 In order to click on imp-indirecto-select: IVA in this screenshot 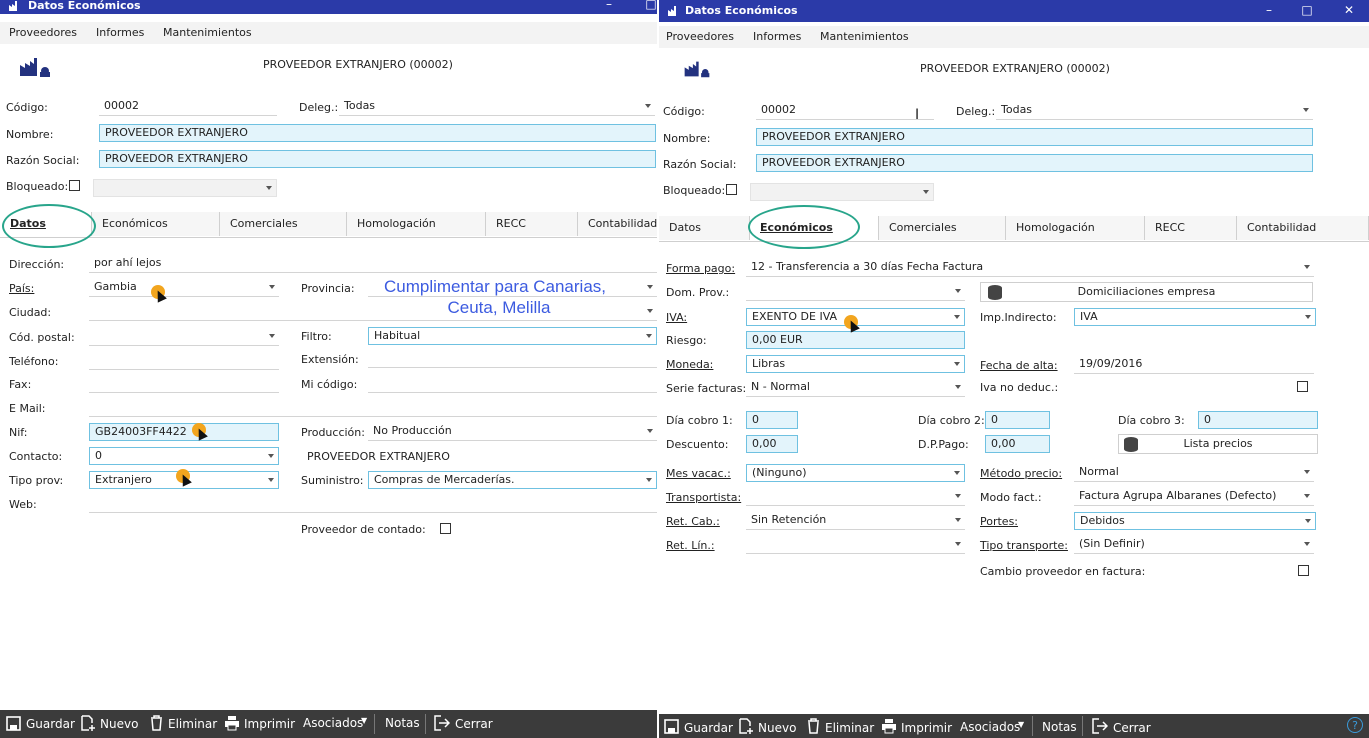, I will do `click(1195, 317)`.